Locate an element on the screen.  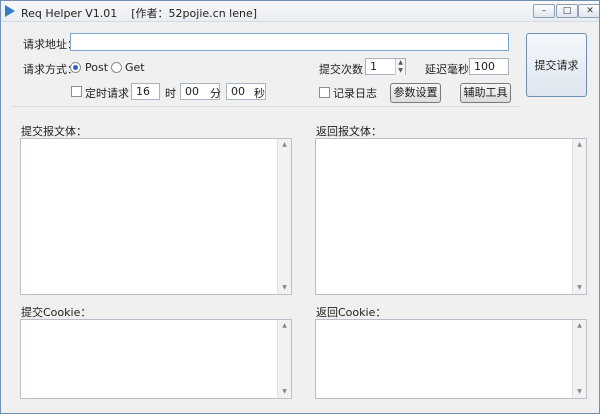
get-label: Get is located at coordinates (135, 67).